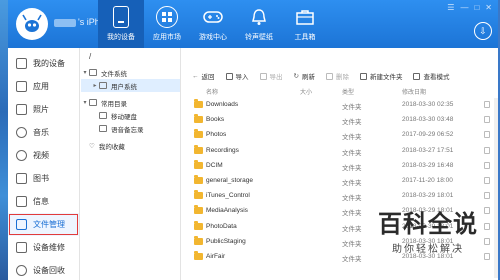  Describe the element at coordinates (103, 128) in the screenshot. I see `voice-memo-icon` at that location.